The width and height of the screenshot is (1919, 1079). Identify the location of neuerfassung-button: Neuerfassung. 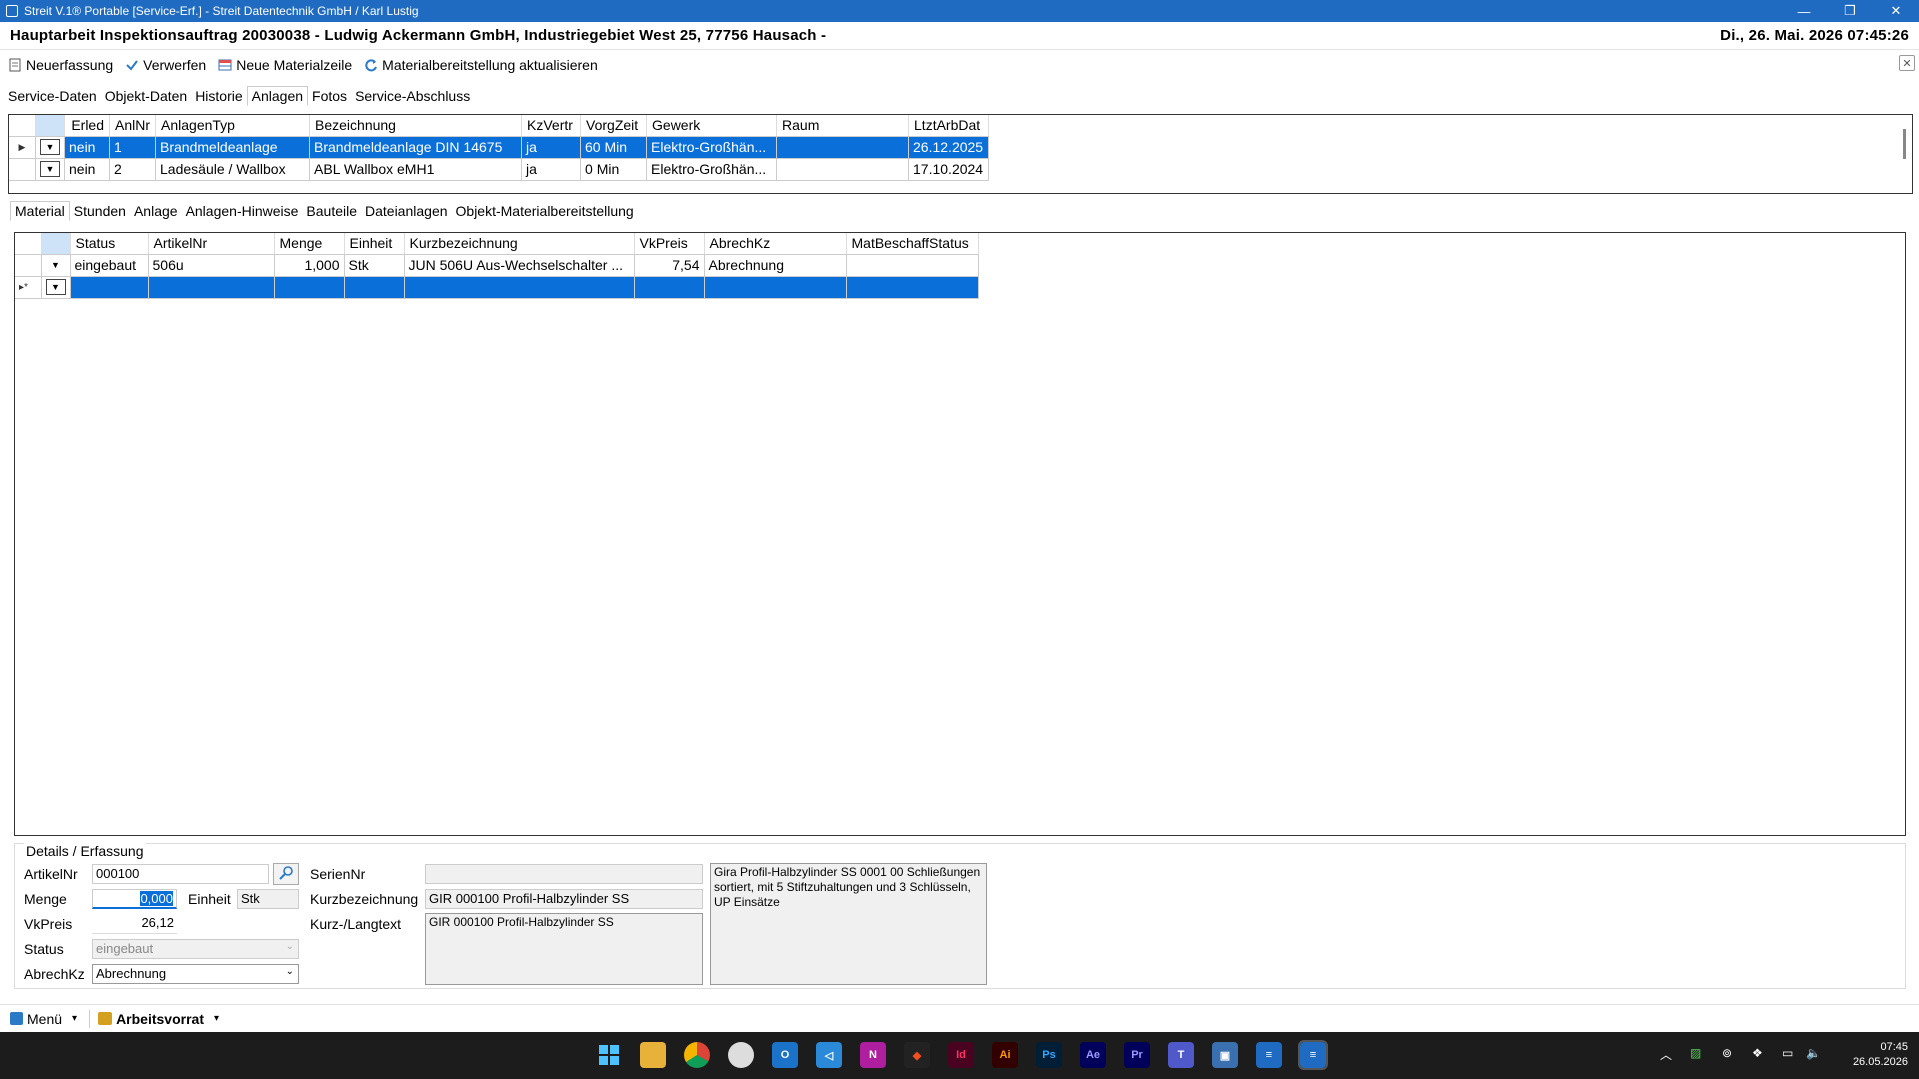
(60, 65).